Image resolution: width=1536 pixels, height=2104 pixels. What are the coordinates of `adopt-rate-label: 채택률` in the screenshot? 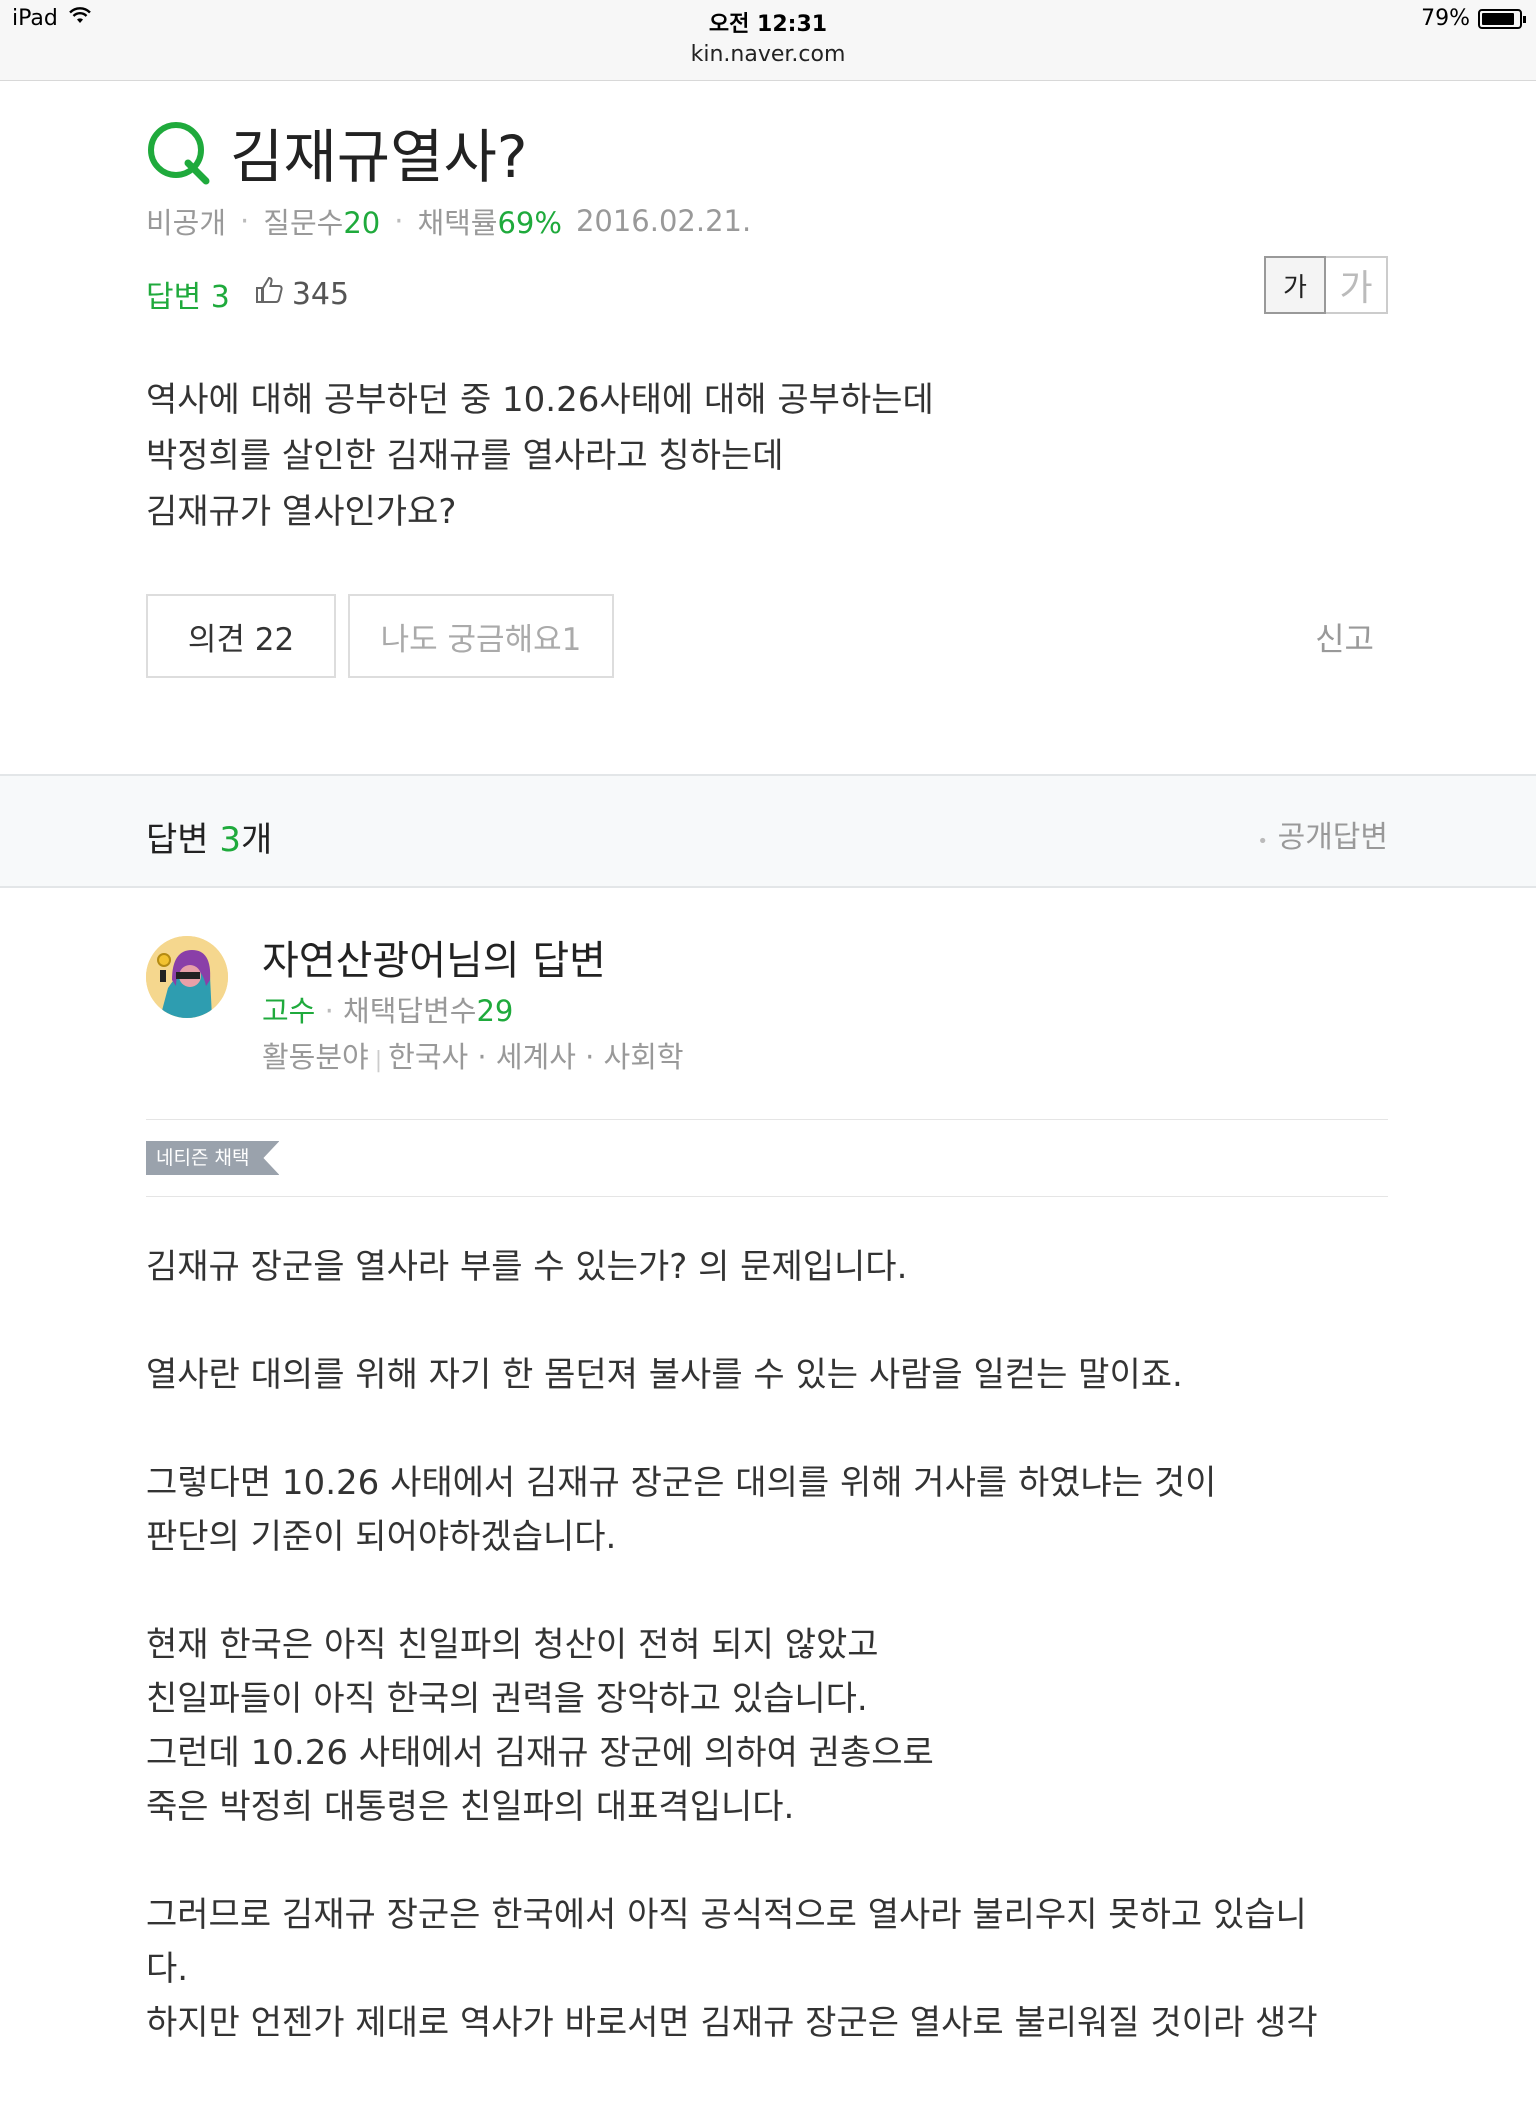 It's located at (457, 223).